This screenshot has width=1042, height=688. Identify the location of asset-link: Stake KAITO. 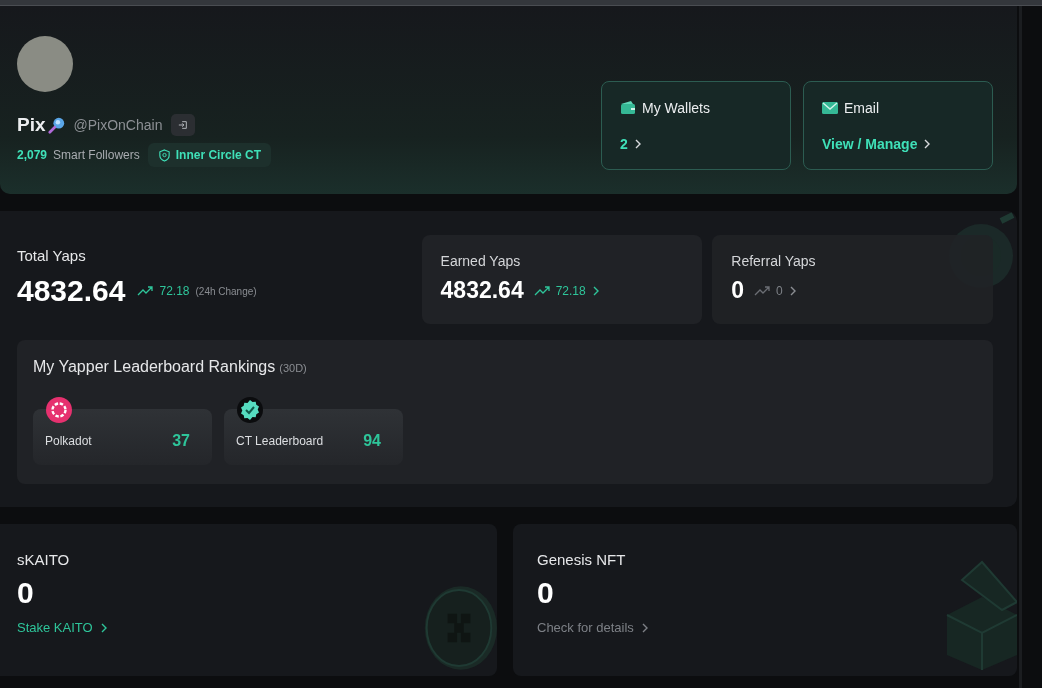
(62, 627).